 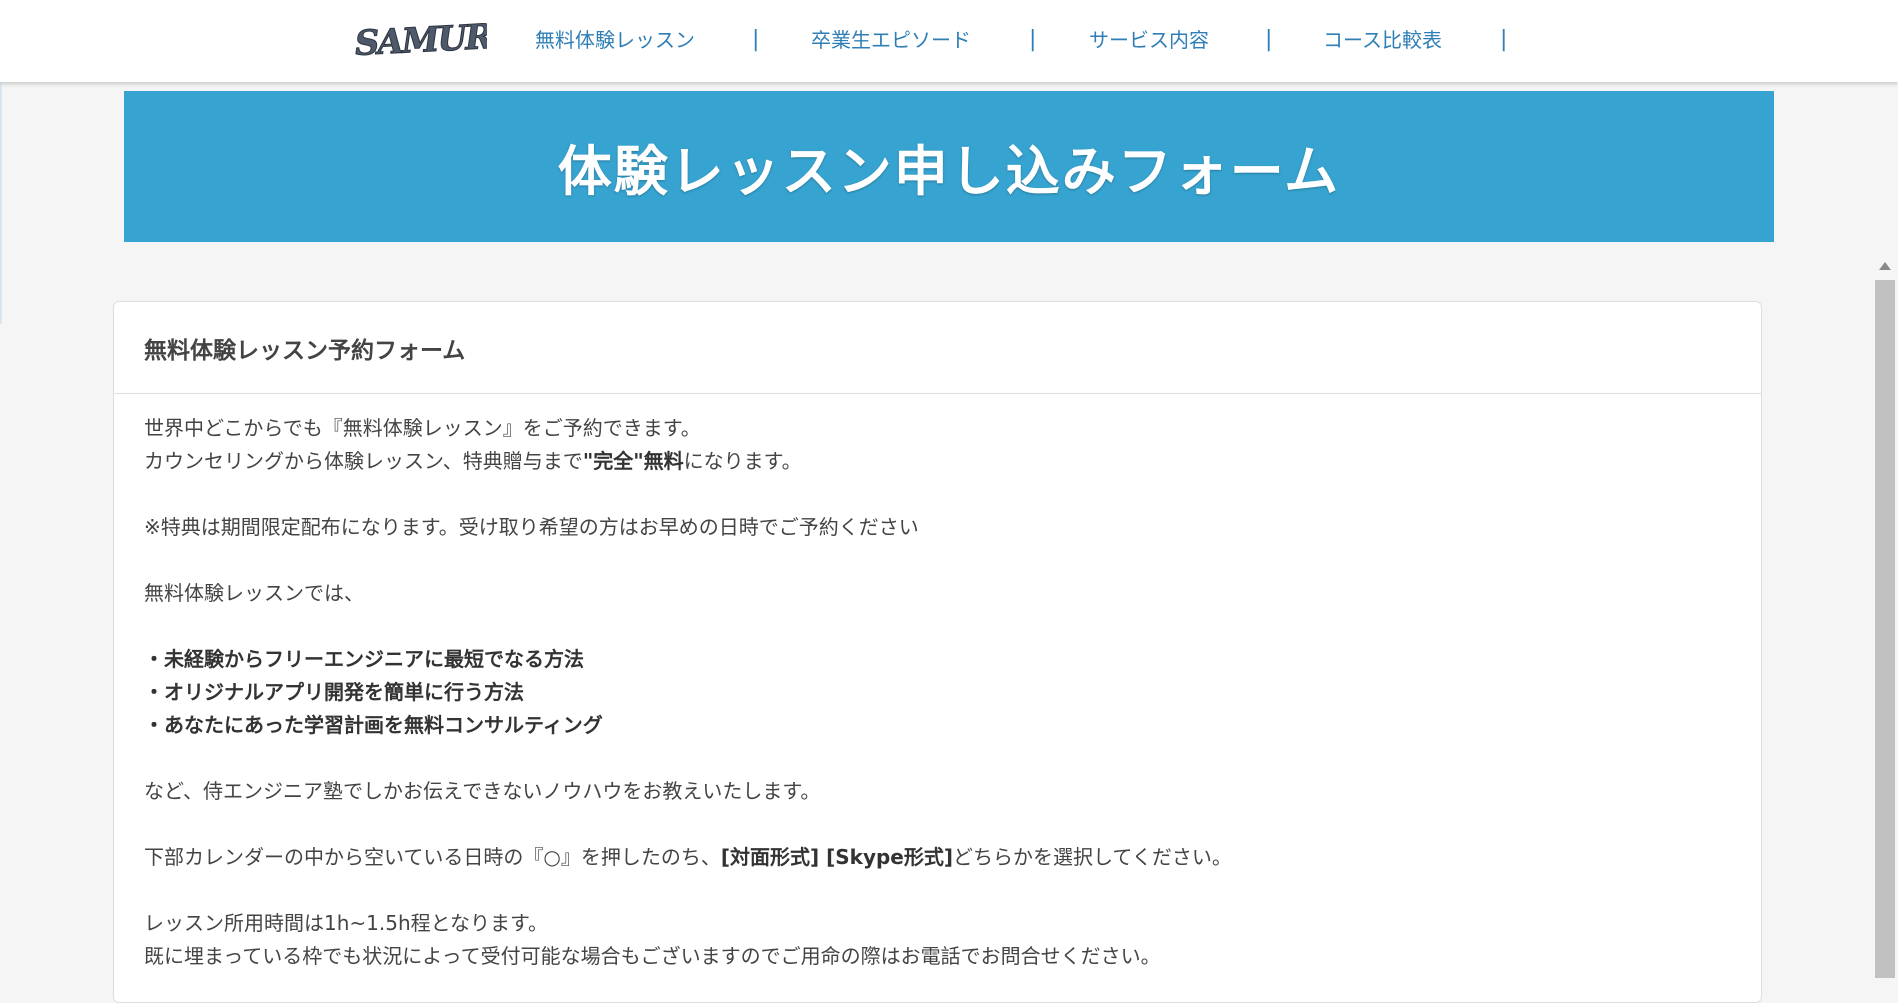 I want to click on format-options-emphasis: [対面形式] [Skype形式], so click(x=837, y=857).